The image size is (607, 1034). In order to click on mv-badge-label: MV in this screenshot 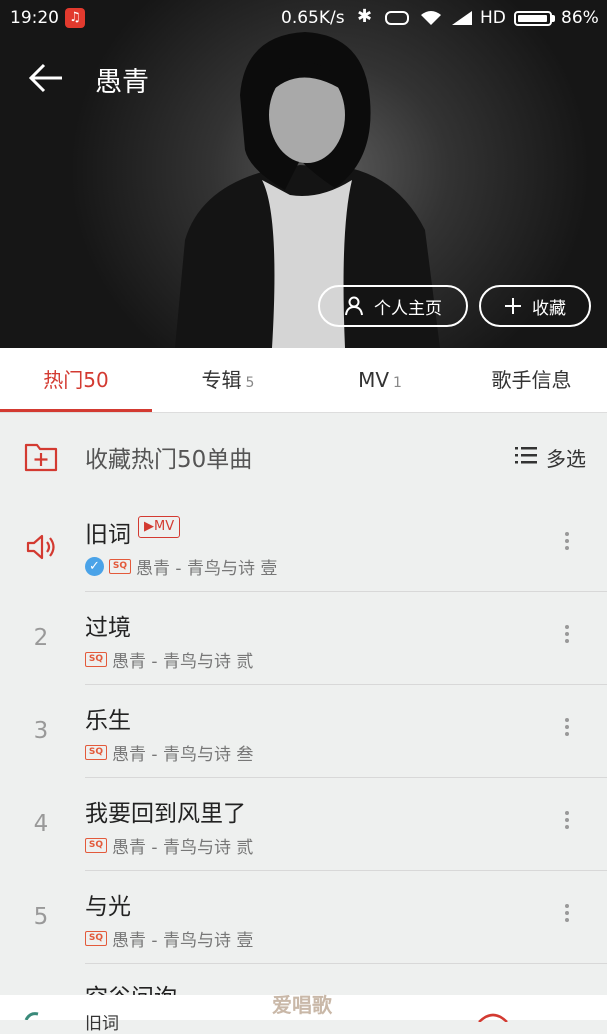, I will do `click(164, 526)`.